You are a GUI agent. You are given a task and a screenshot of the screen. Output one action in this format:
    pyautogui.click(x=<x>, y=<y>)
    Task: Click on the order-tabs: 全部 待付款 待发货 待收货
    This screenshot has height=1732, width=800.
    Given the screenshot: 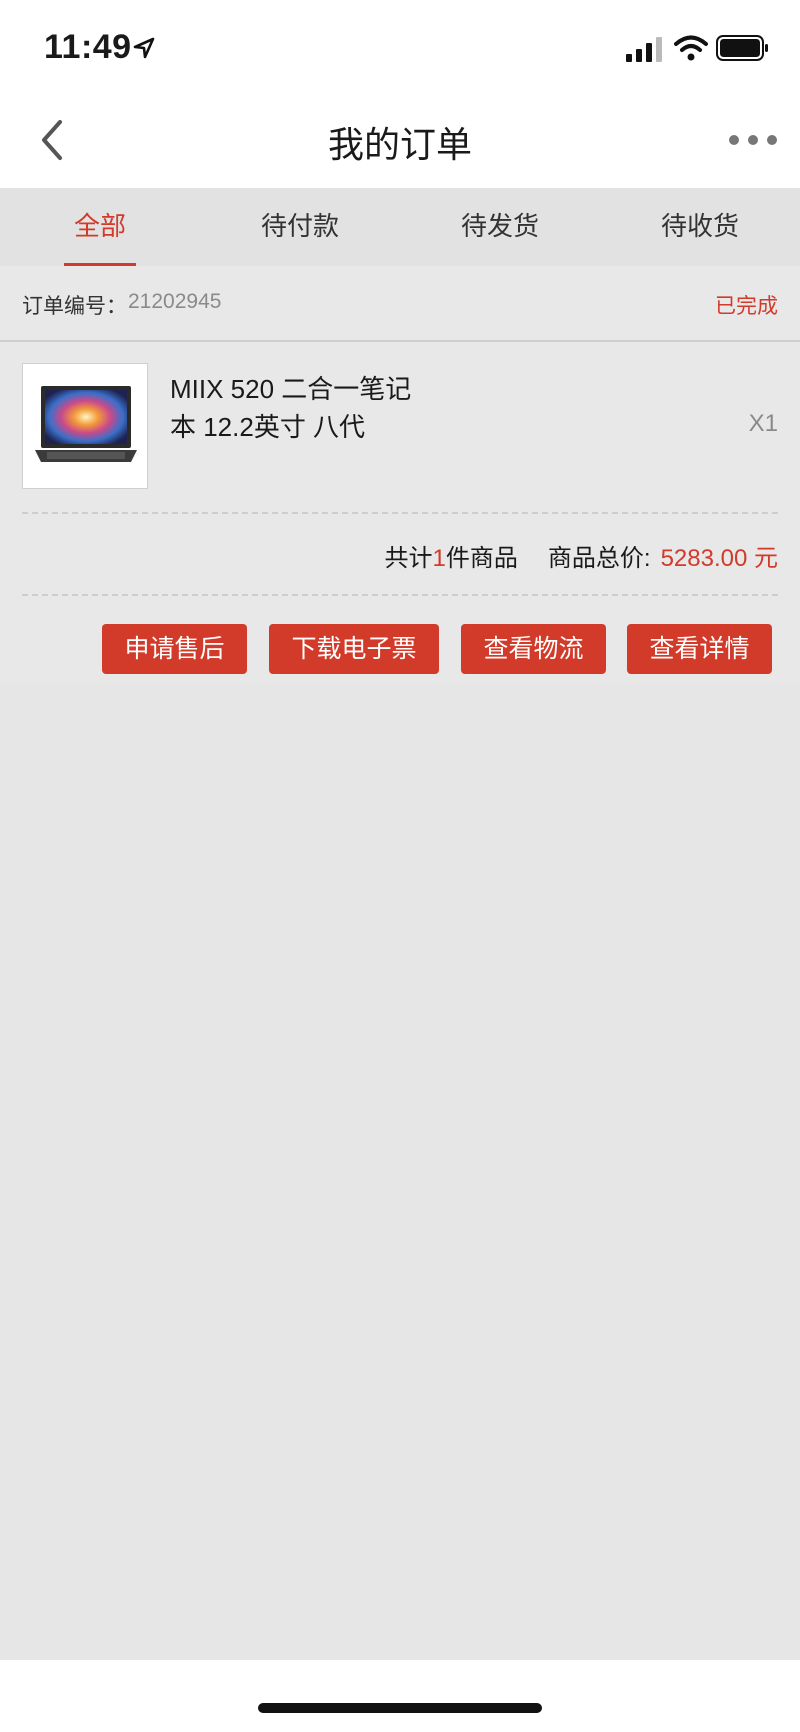 What is the action you would take?
    pyautogui.click(x=400, y=227)
    